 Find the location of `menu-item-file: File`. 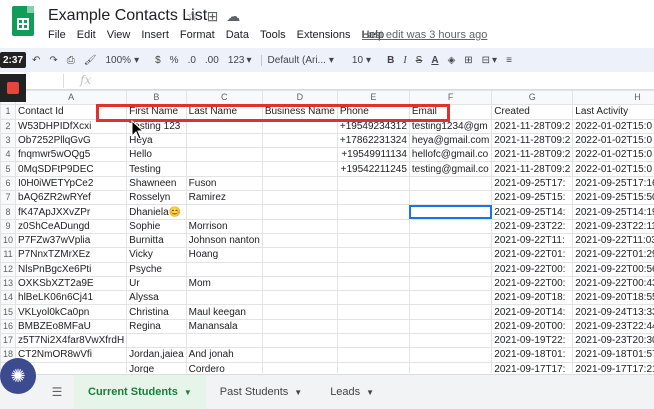

menu-item-file: File is located at coordinates (57, 35).